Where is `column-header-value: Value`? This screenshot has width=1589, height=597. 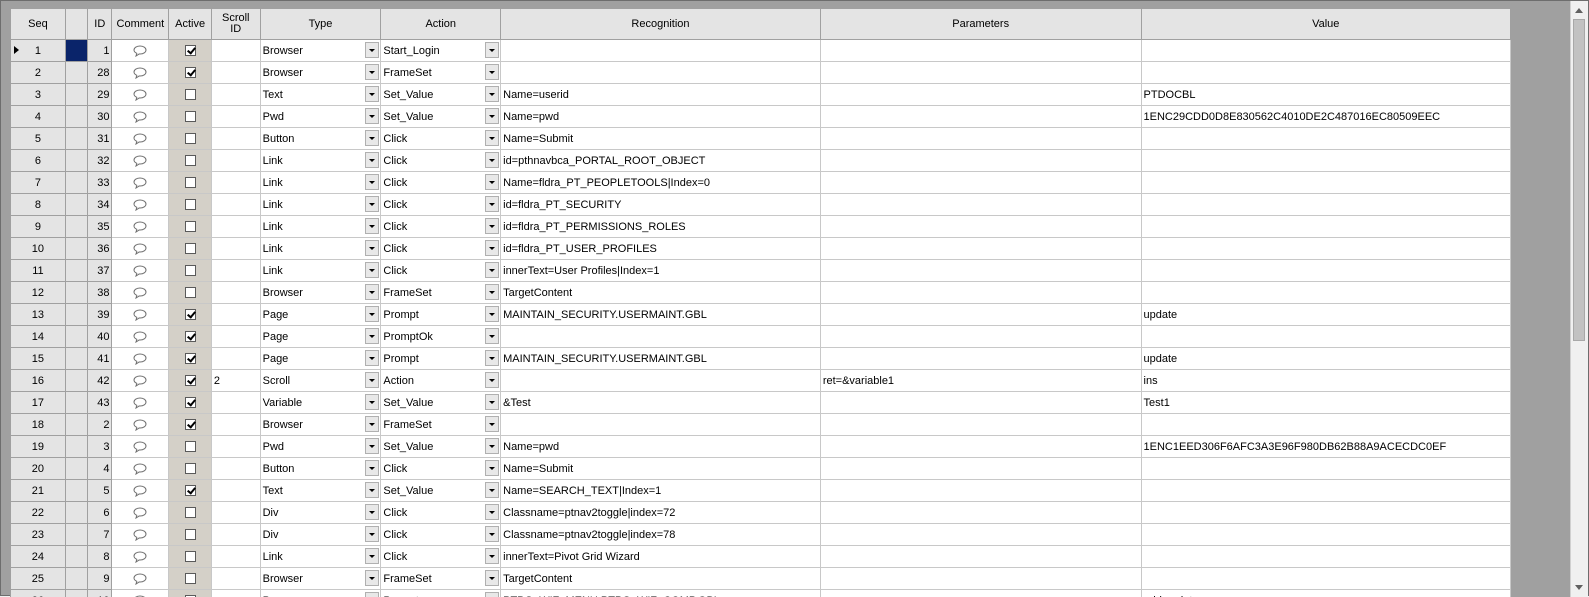 column-header-value: Value is located at coordinates (1325, 24).